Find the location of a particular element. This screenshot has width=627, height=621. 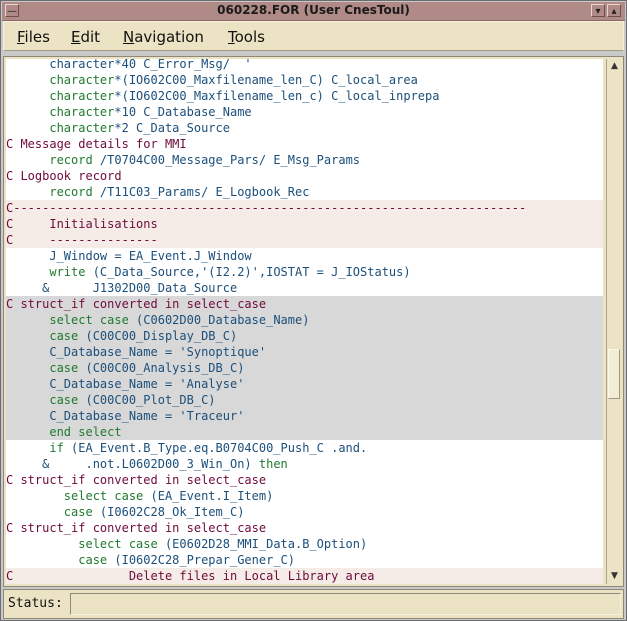

menu-navigation: Navigation is located at coordinates (163, 37).